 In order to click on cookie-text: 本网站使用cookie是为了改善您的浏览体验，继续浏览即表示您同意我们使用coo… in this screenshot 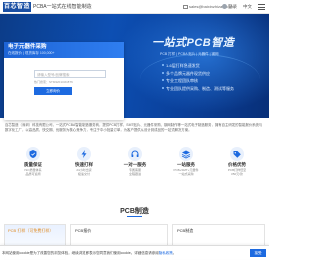, I will do `click(89, 253)`.